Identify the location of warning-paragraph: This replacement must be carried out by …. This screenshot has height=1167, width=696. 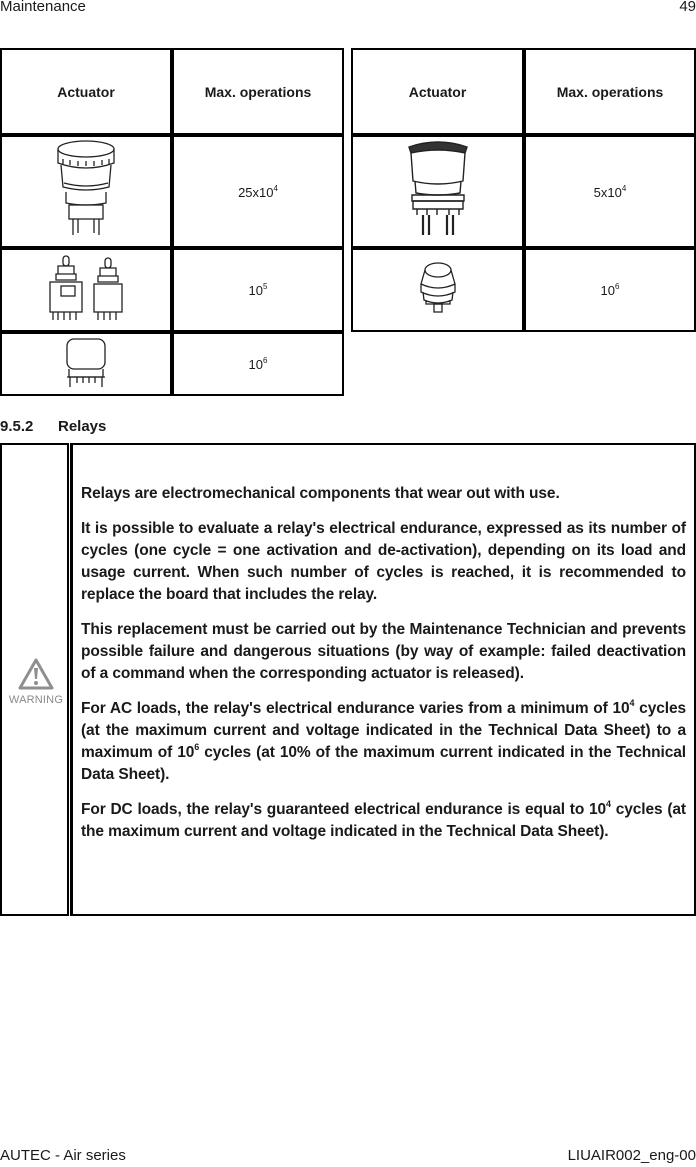
(383, 651).